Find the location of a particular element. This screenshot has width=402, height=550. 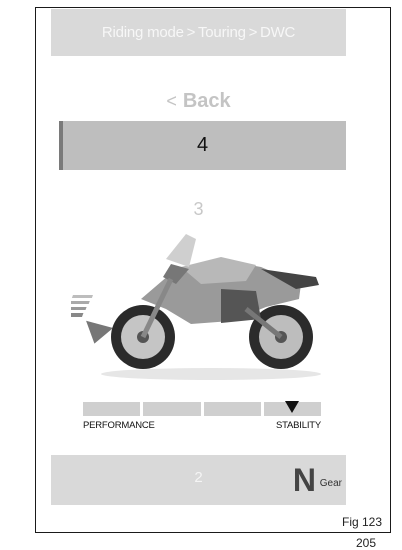

selected-level-row: 4 is located at coordinates (202, 145).